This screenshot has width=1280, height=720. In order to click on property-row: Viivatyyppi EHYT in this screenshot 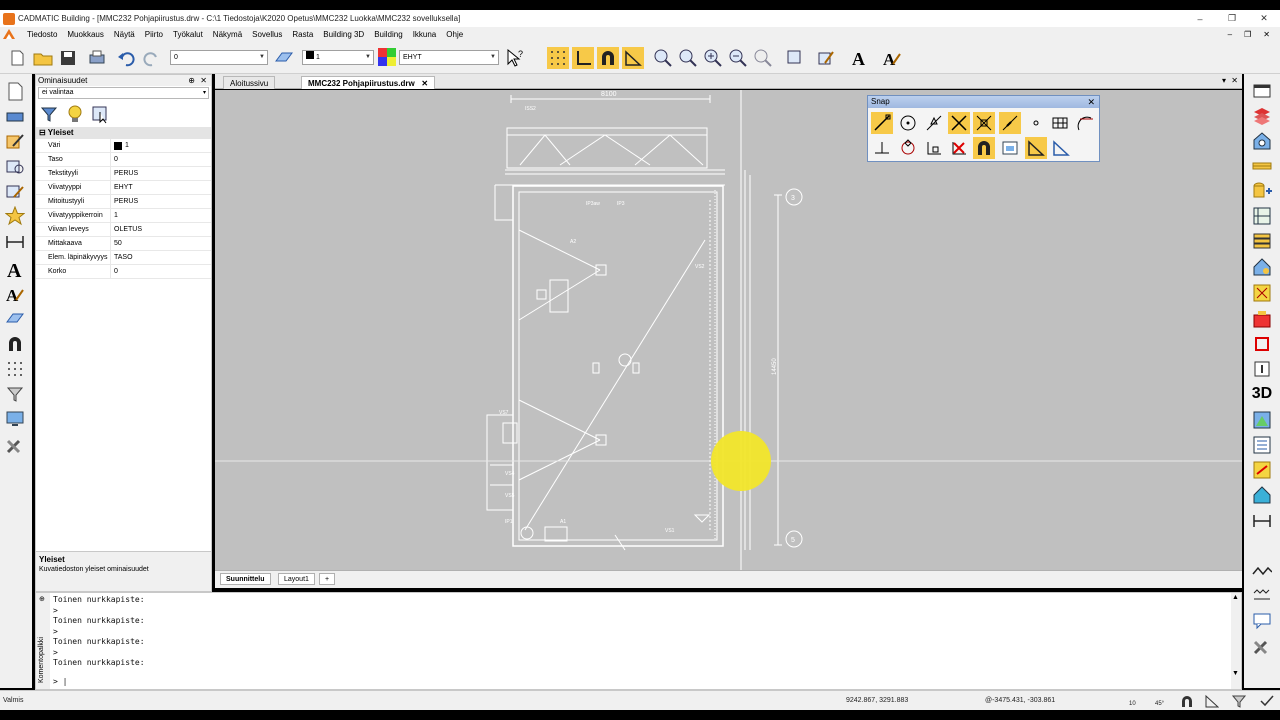, I will do `click(123, 188)`.